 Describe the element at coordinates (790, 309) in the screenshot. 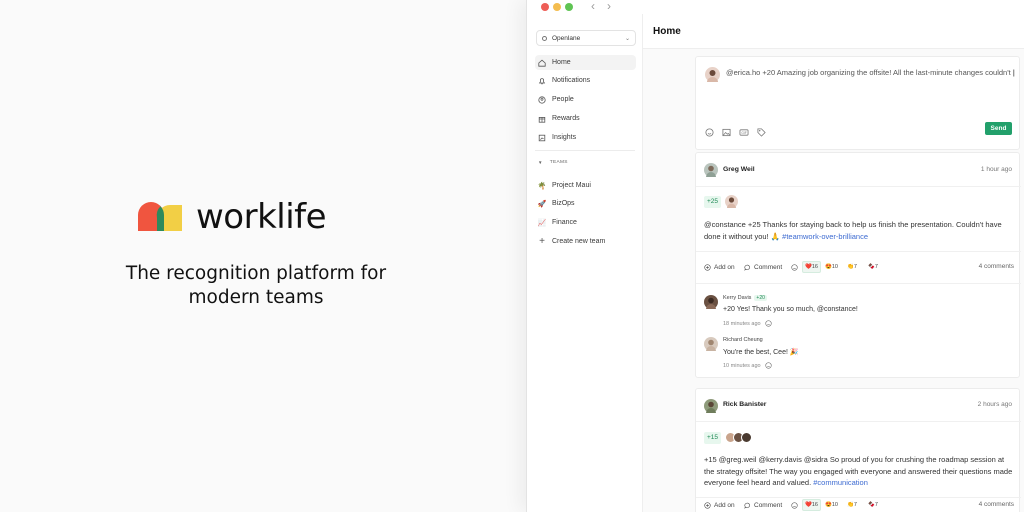

I see `comment-text: +20 Yes! Thank you so much, @constance!` at that location.